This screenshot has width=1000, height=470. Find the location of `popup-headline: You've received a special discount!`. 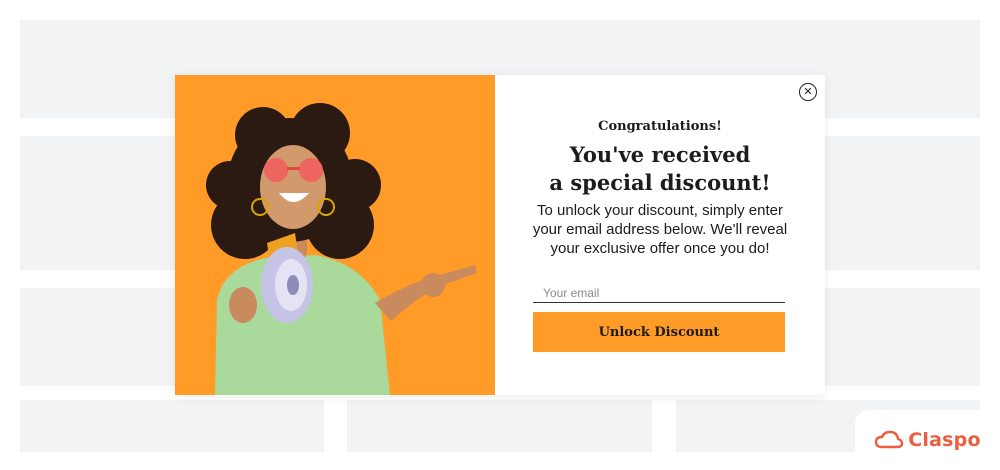

popup-headline: You've received a special discount! is located at coordinates (660, 169).